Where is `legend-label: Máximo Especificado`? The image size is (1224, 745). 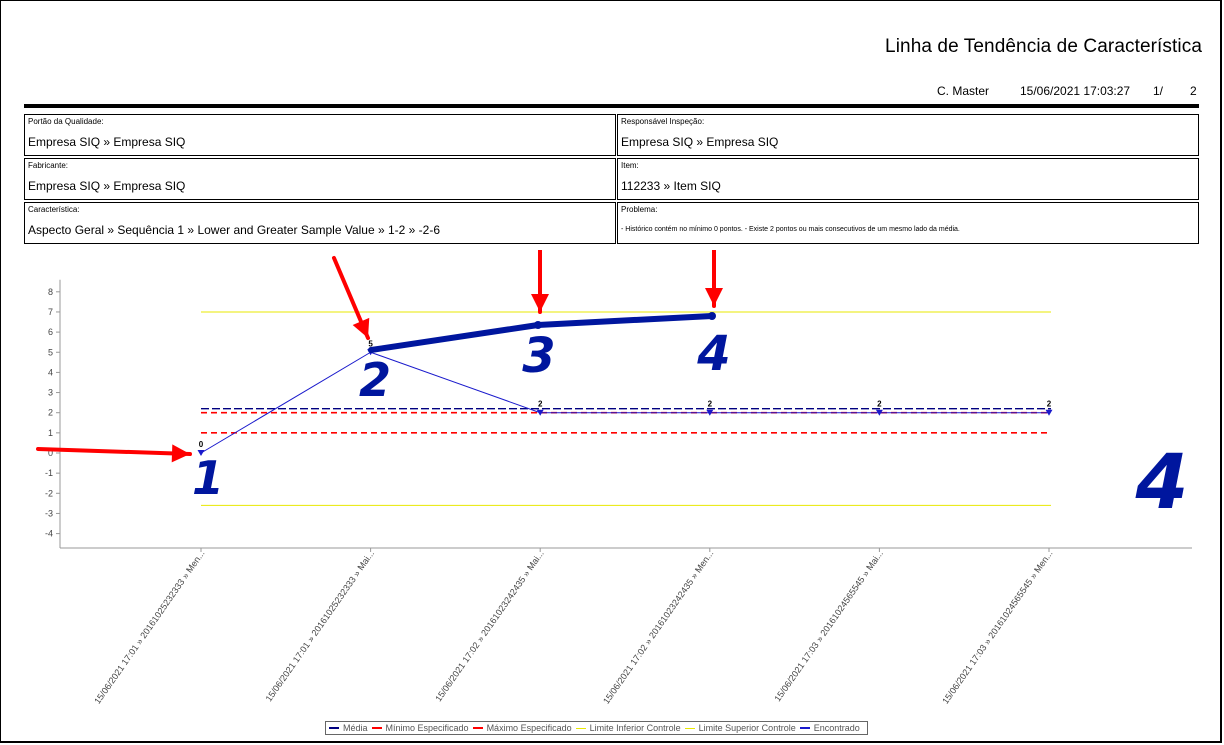
legend-label: Máximo Especificado is located at coordinates (529, 728).